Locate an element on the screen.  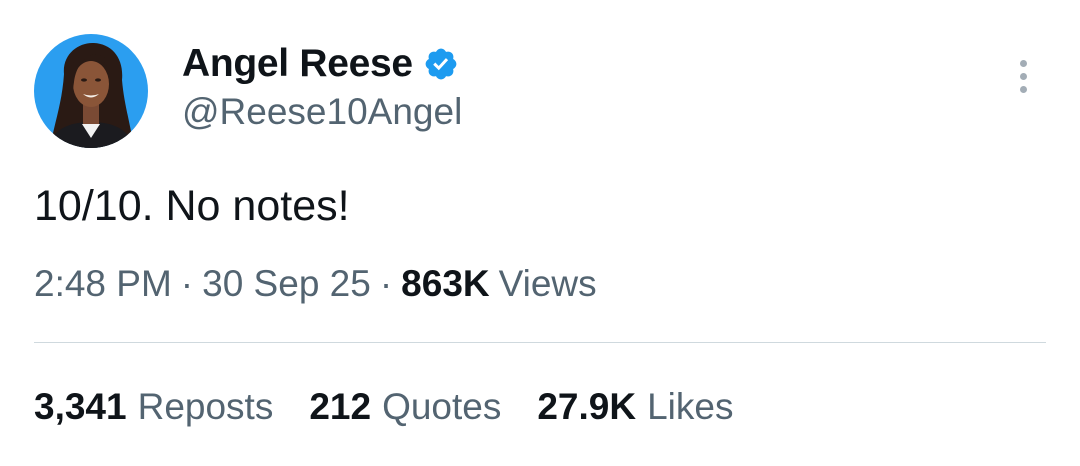
author-display-name: Angel Reese is located at coordinates (297, 64).